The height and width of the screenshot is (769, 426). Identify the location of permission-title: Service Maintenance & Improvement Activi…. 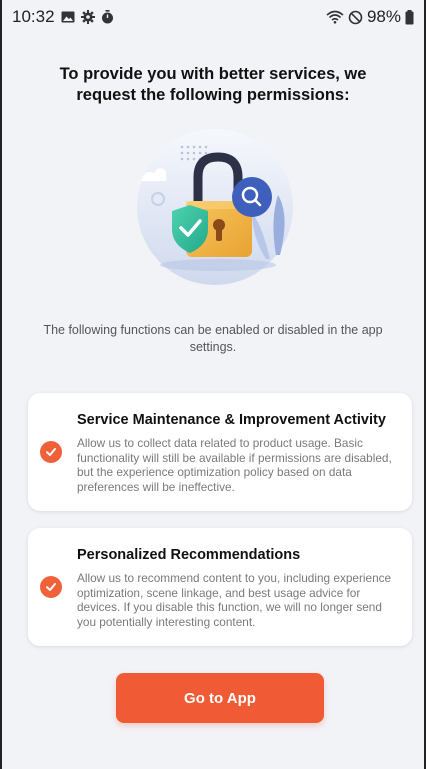
(231, 420).